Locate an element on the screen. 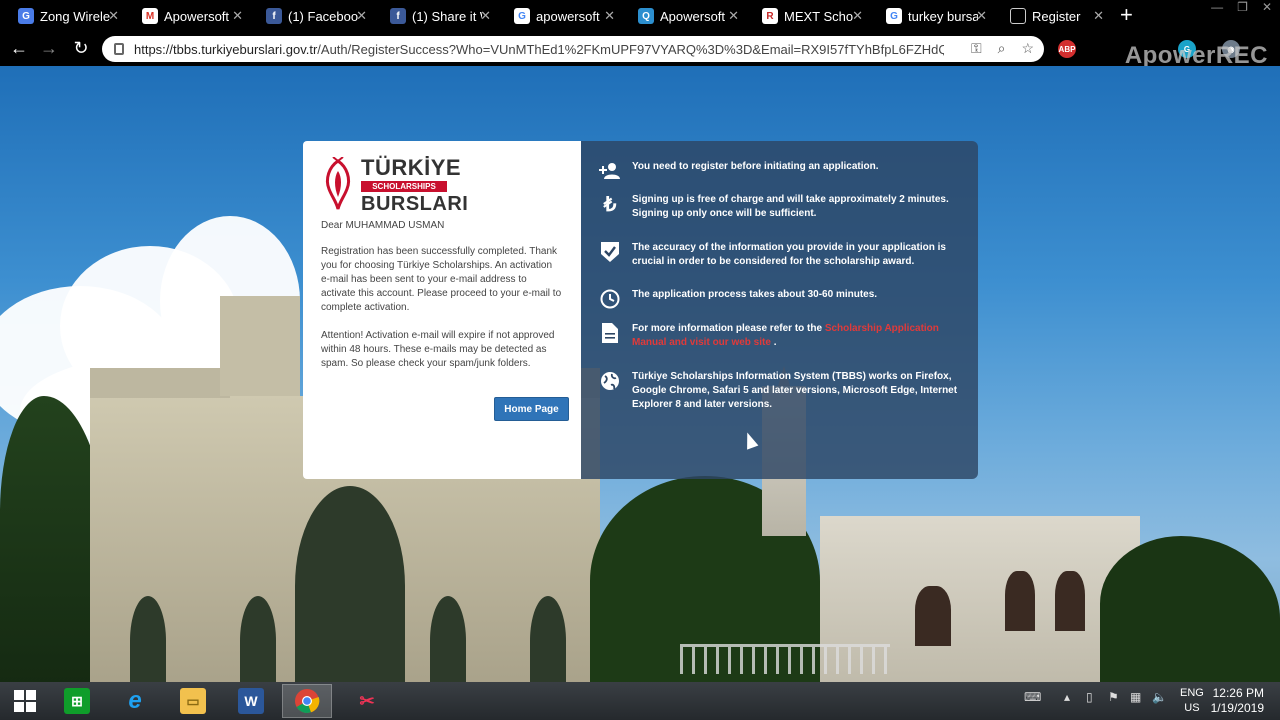 Image resolution: width=1280 pixels, height=720 pixels. taskbar-snipping-tool: ✂ is located at coordinates (367, 701).